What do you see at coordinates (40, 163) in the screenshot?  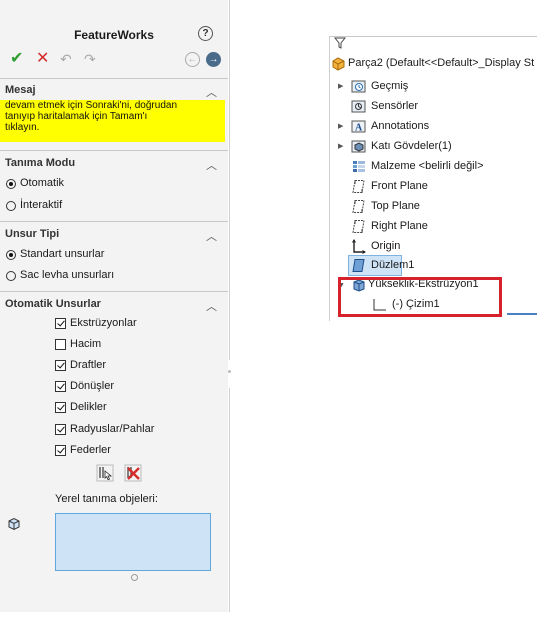 I see `recognition-mode-header: Tanıma Modu` at bounding box center [40, 163].